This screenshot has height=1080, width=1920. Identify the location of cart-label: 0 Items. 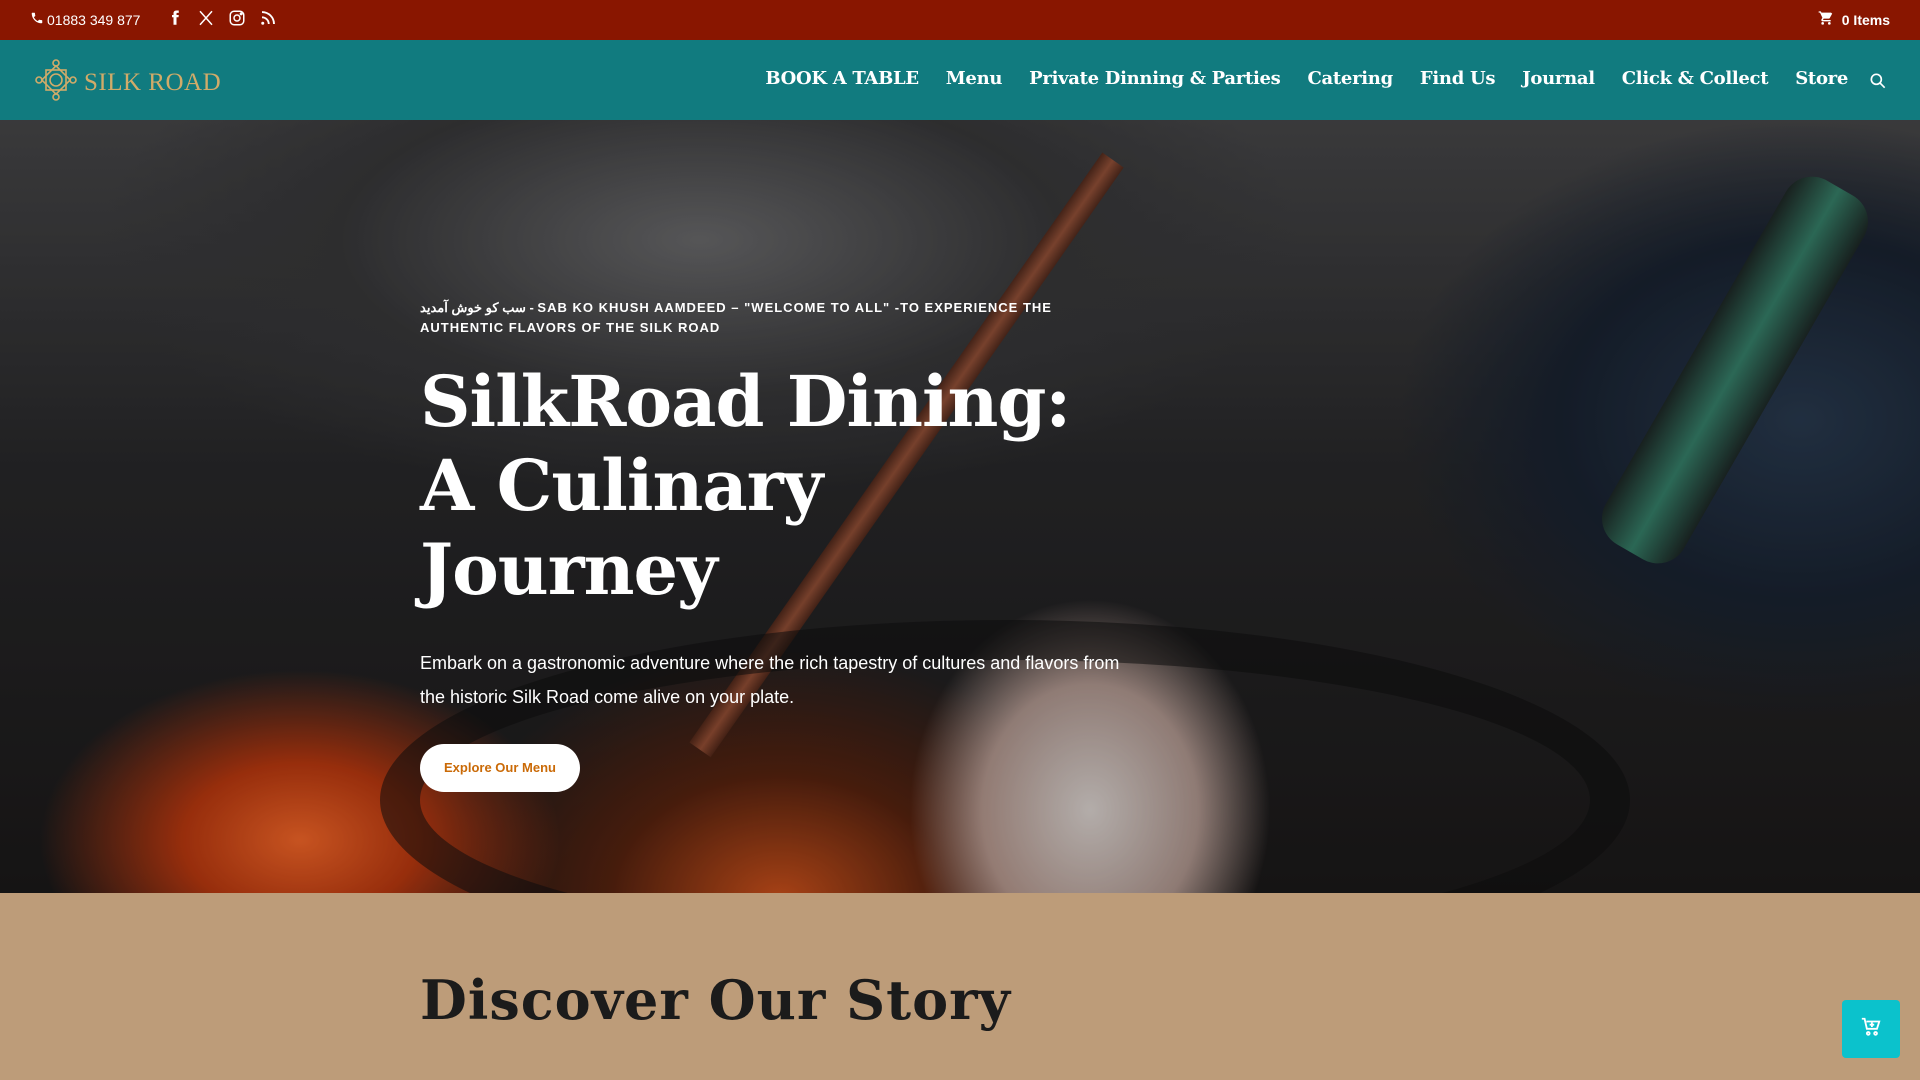
(1865, 19).